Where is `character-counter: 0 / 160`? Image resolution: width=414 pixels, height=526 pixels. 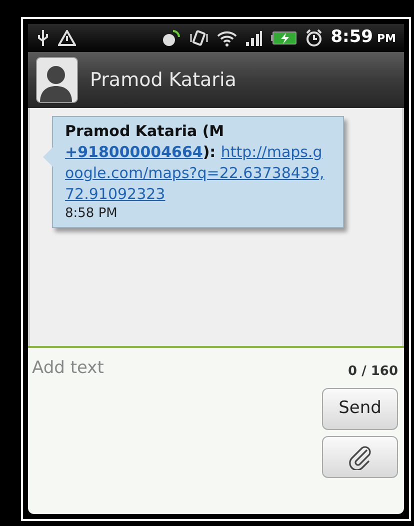
character-counter: 0 / 160 is located at coordinates (373, 372).